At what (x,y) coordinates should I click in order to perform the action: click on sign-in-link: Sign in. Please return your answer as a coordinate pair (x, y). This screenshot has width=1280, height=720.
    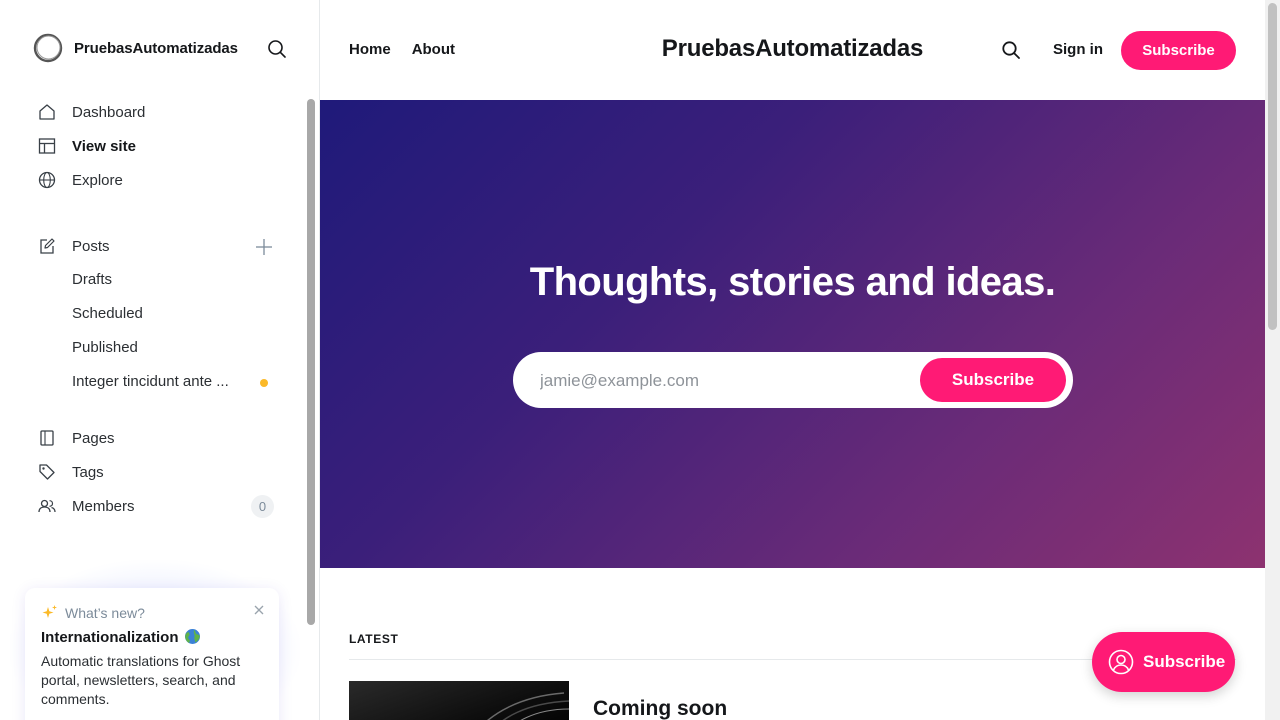
    Looking at the image, I should click on (1078, 49).